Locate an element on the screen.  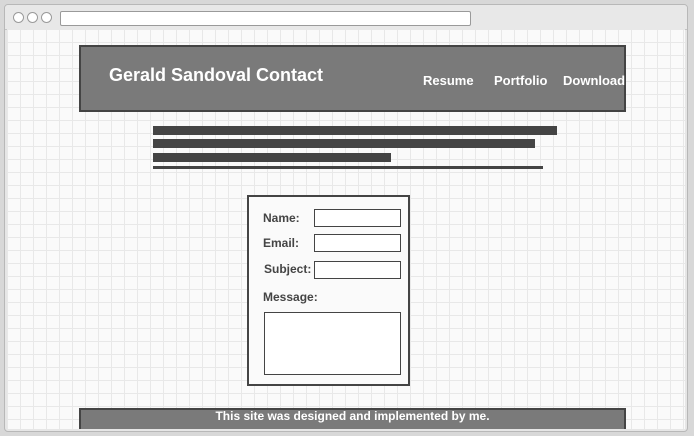
email-input is located at coordinates (357, 243).